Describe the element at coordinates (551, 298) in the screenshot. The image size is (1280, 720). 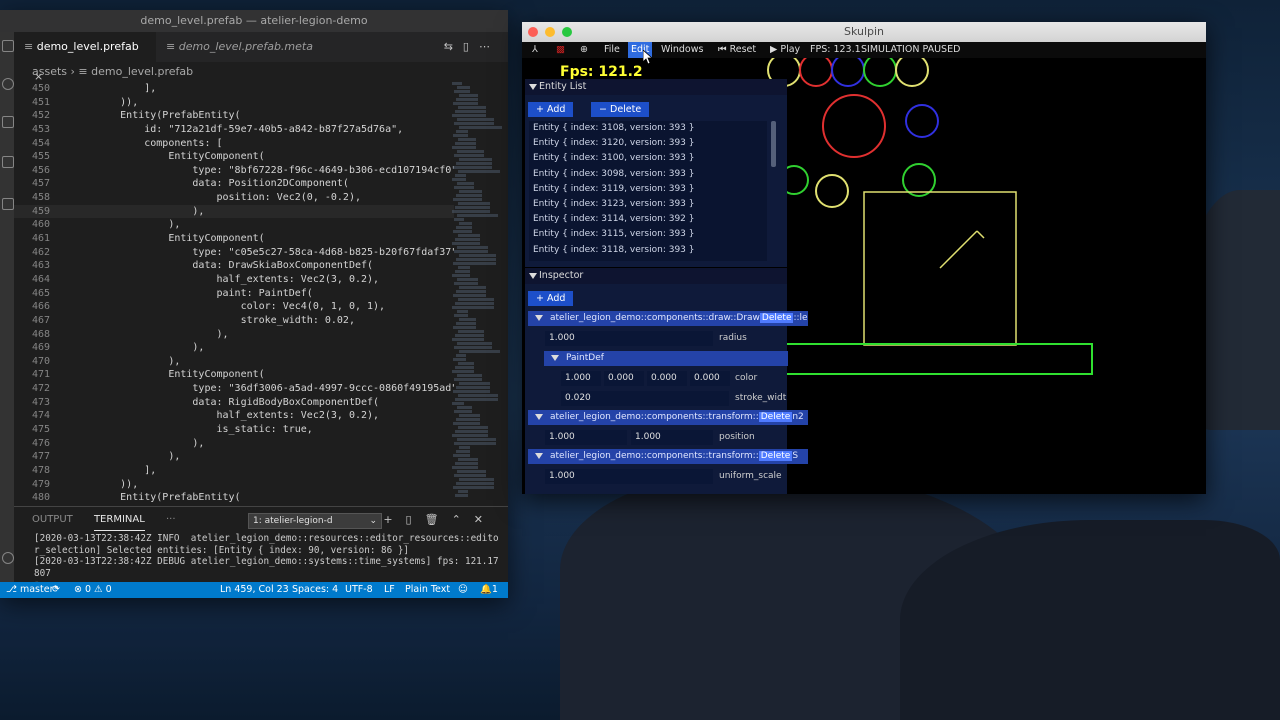
I see `add-component-button: + Add` at that location.